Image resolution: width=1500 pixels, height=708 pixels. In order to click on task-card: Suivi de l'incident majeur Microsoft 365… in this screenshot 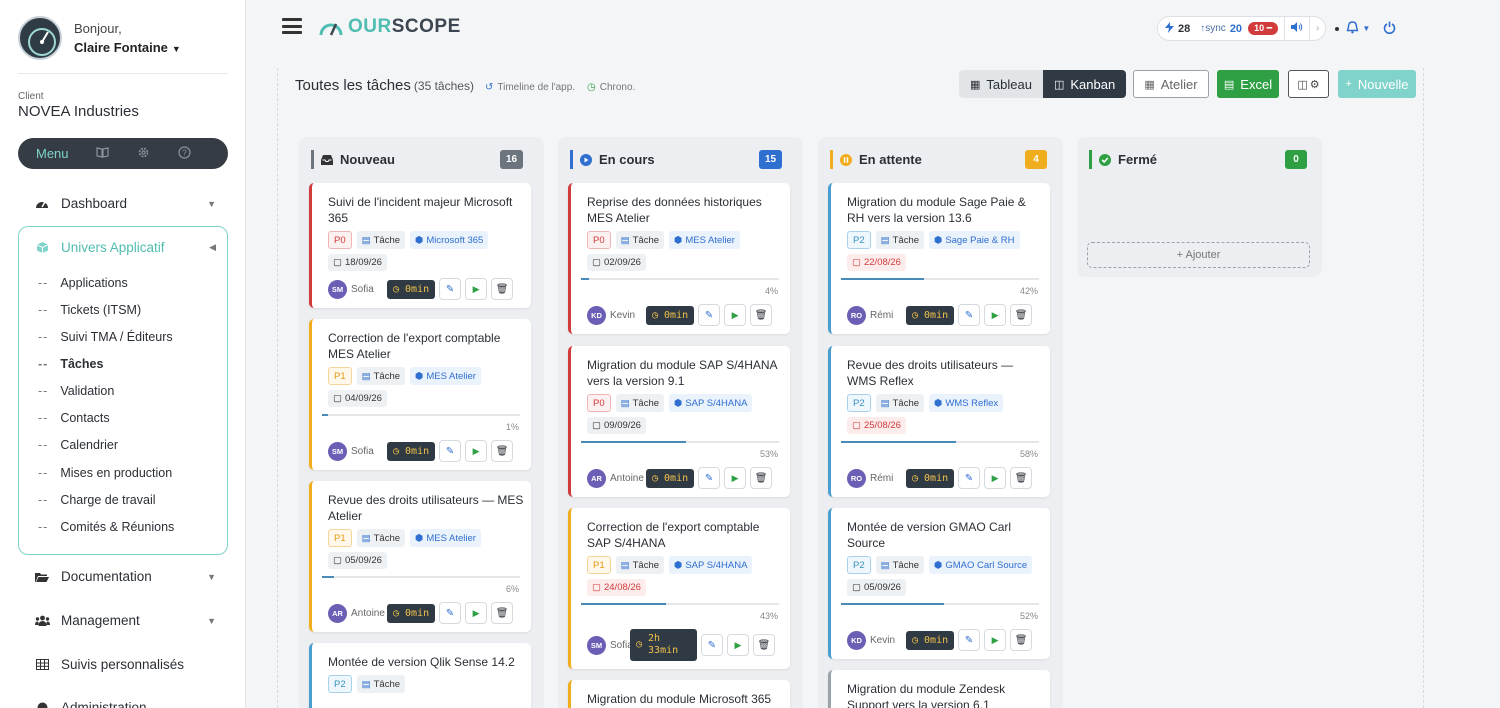, I will do `click(420, 245)`.